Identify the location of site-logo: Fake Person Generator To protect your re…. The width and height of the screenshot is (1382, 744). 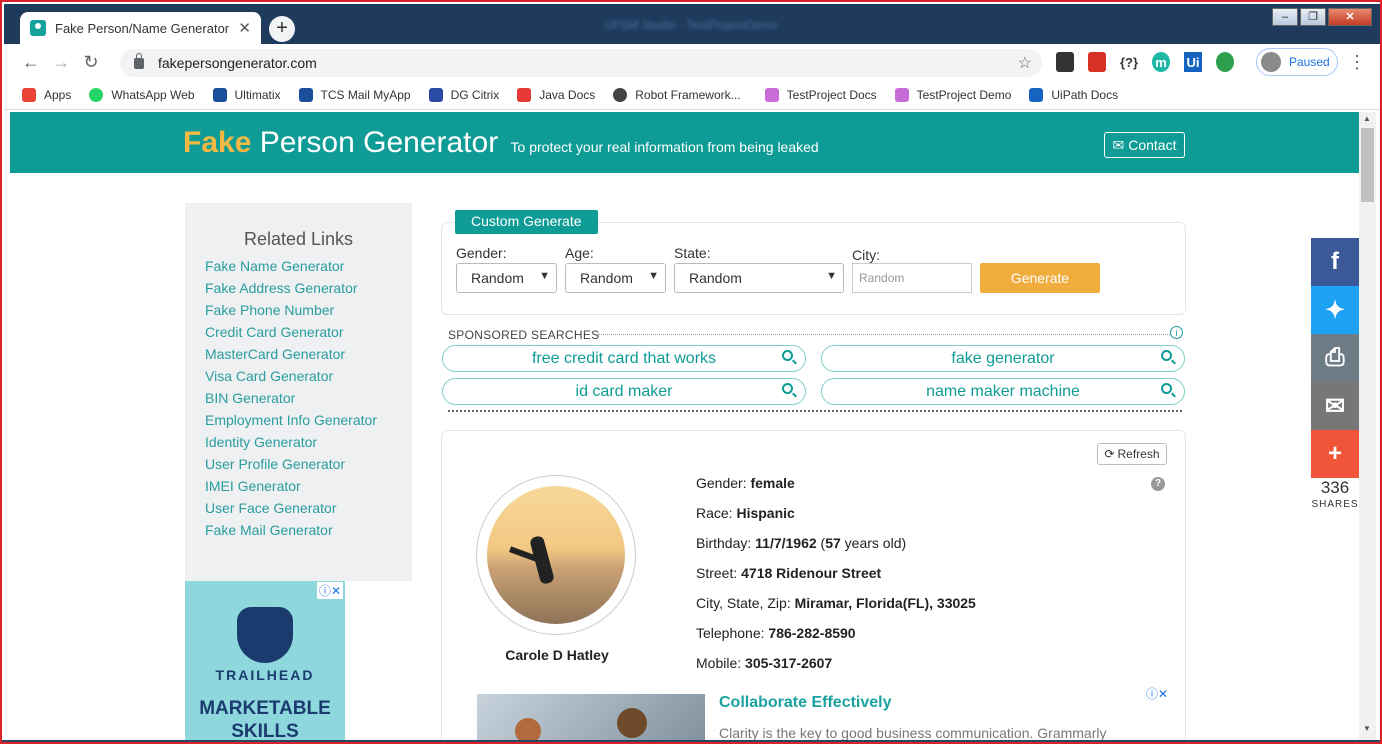
(501, 143).